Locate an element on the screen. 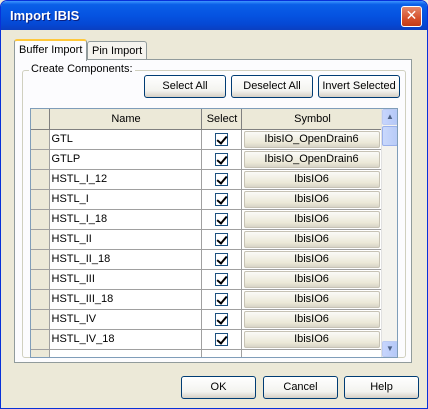  tab-buffer-import: Buffer Import is located at coordinates (51, 50).